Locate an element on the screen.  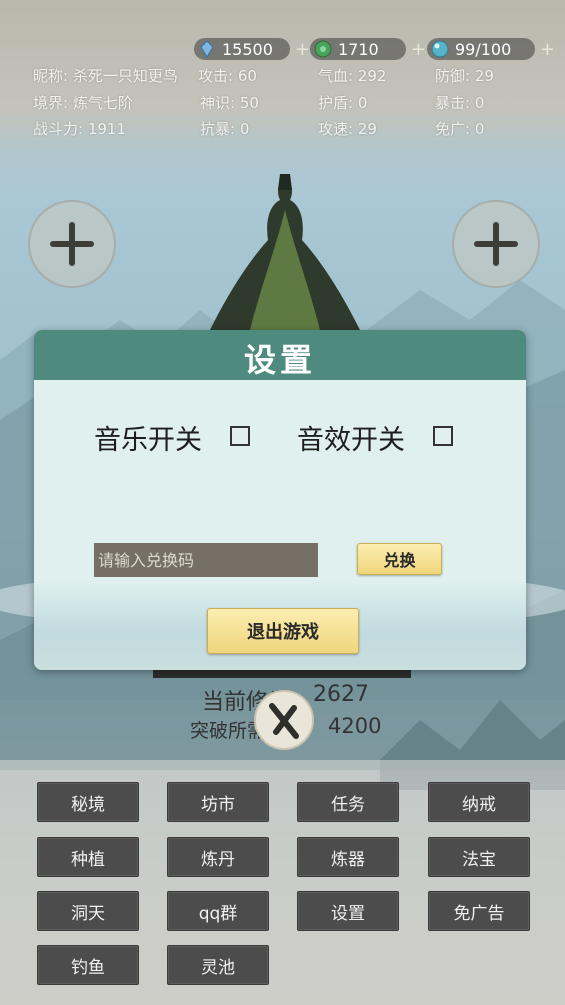
jade-resource: 1710 + is located at coordinates (368, 49).